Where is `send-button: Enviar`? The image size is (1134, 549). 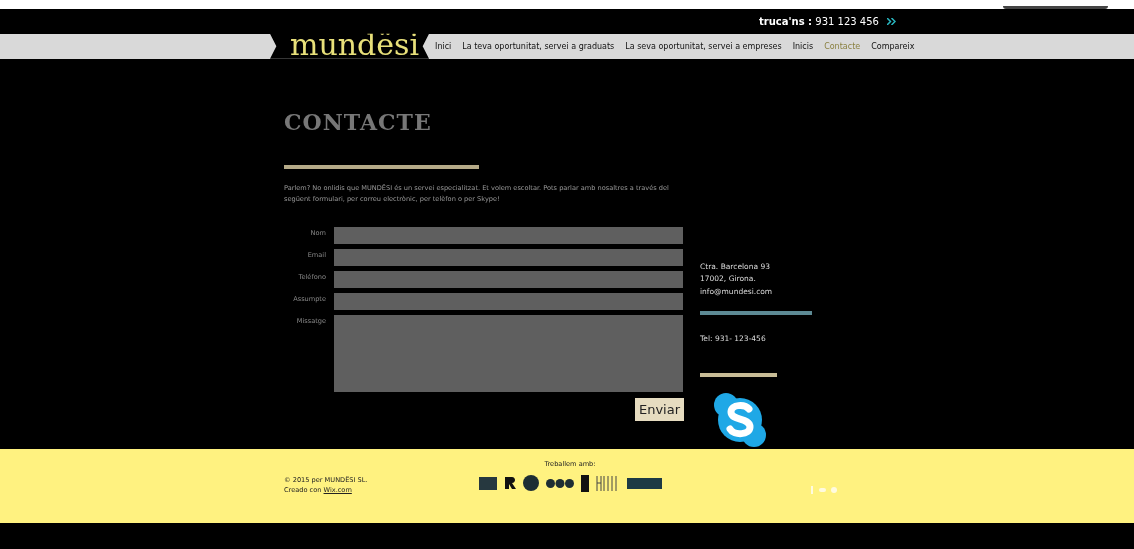 send-button: Enviar is located at coordinates (659, 409).